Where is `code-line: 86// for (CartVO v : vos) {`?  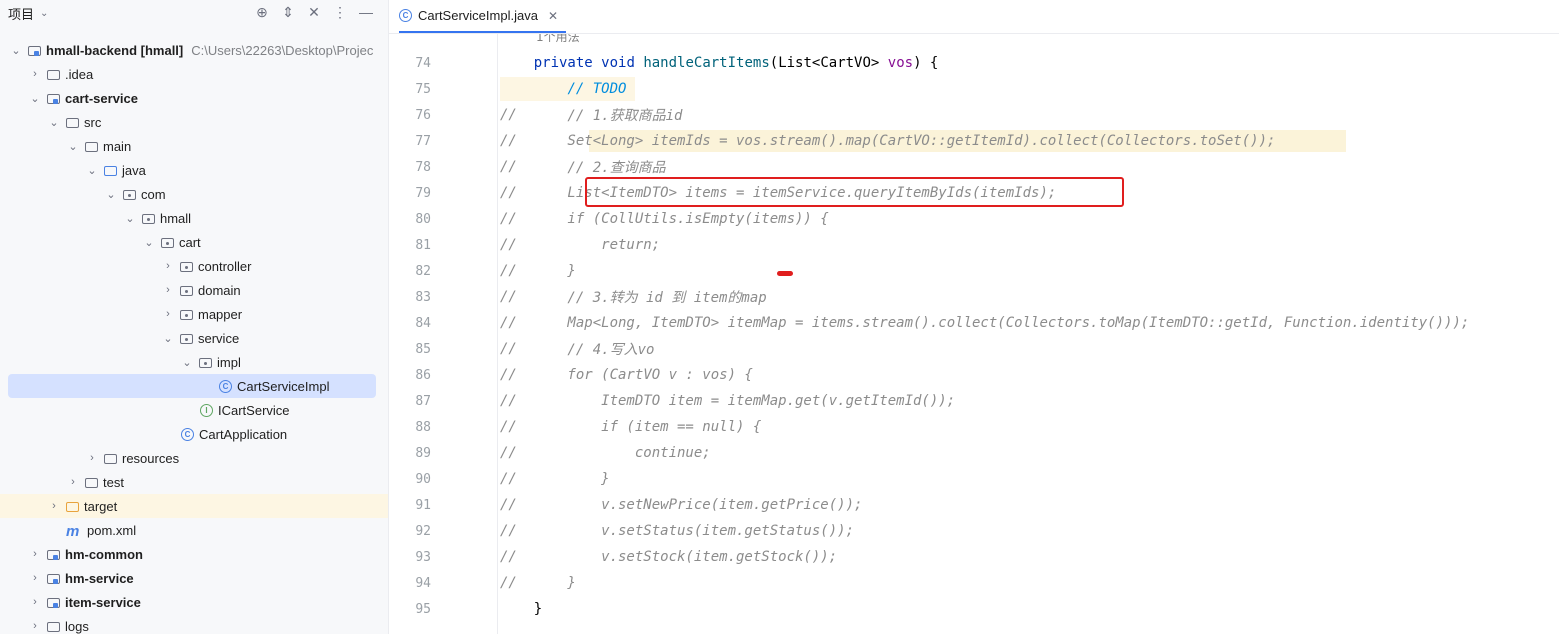
code-line: 86// for (CartVO v : vos) { is located at coordinates (974, 375).